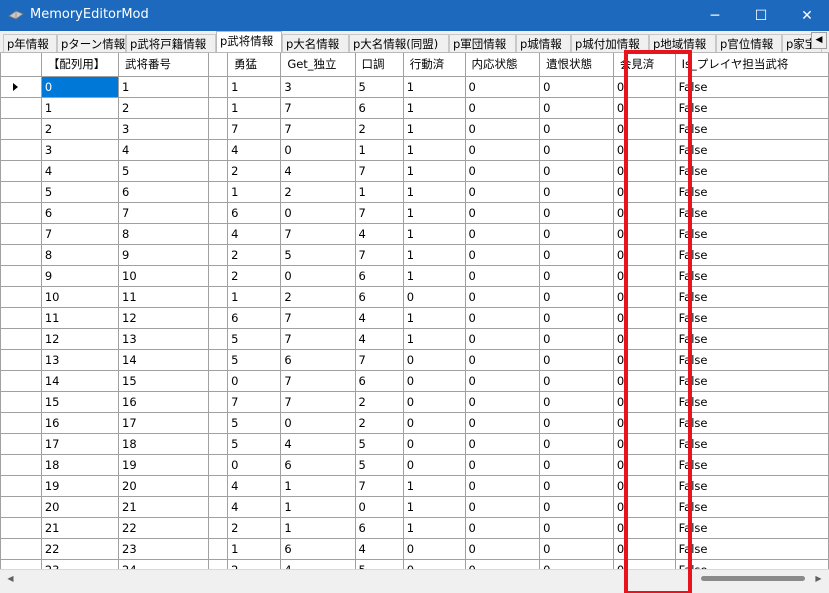  What do you see at coordinates (379, 65) in the screenshot?
I see `column-header: 口調` at bounding box center [379, 65].